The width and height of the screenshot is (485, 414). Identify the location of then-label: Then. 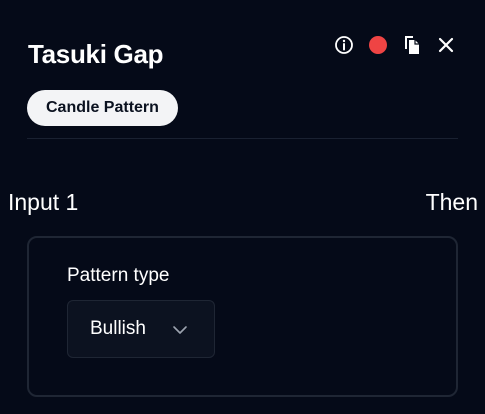
(451, 202).